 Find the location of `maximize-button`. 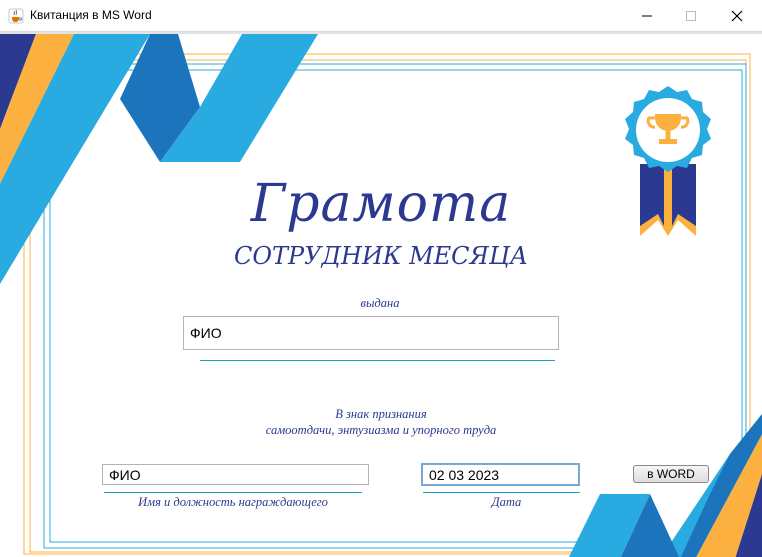

maximize-button is located at coordinates (691, 15).